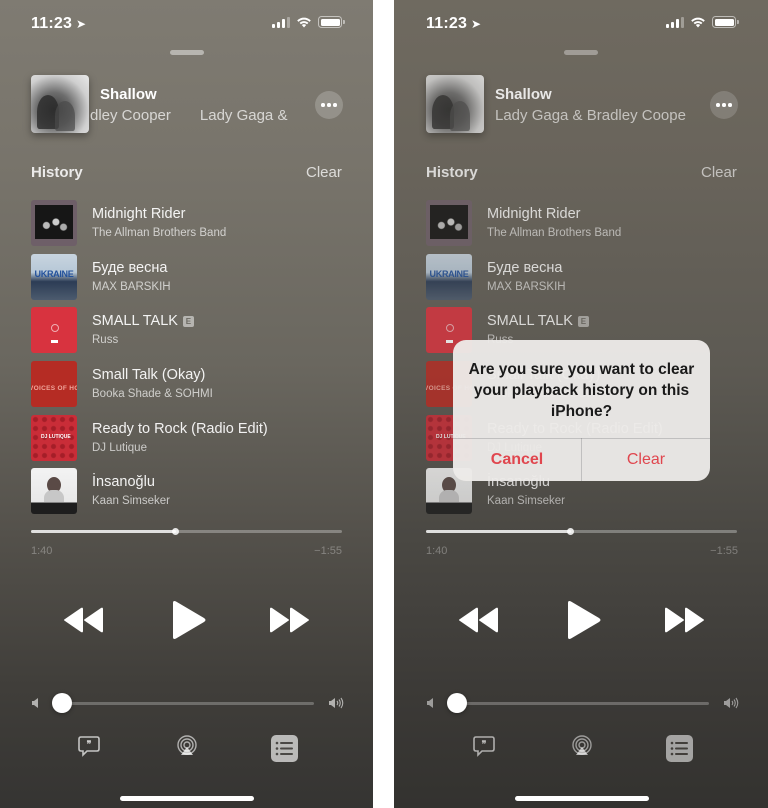  I want to click on track-artist: Booka Shade & SOHMI, so click(152, 394).